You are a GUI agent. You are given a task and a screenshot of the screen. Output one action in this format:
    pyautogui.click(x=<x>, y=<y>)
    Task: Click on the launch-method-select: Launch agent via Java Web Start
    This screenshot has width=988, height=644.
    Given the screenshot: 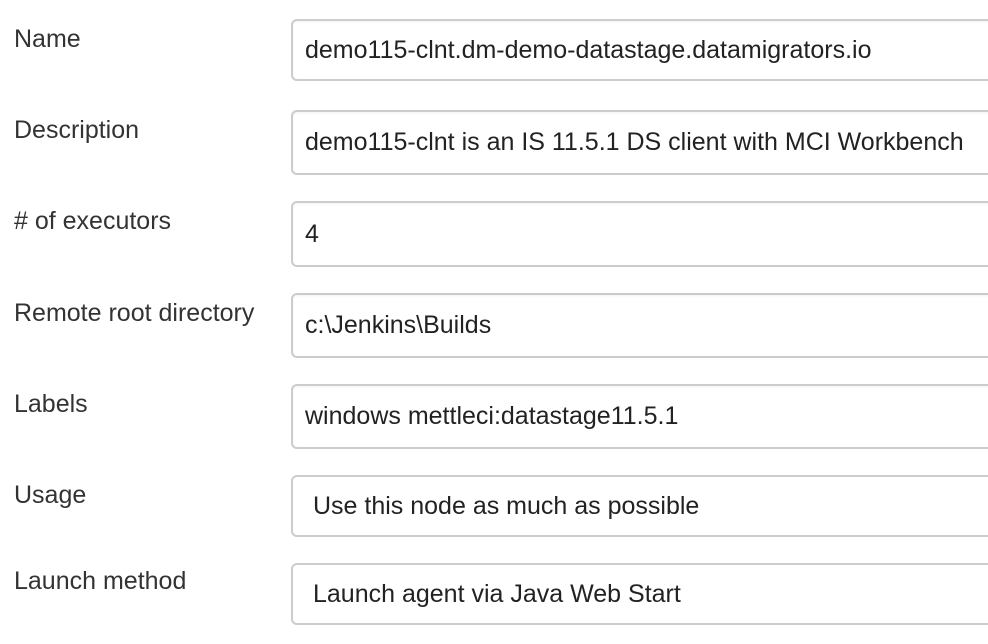 What is the action you would take?
    pyautogui.click(x=639, y=594)
    